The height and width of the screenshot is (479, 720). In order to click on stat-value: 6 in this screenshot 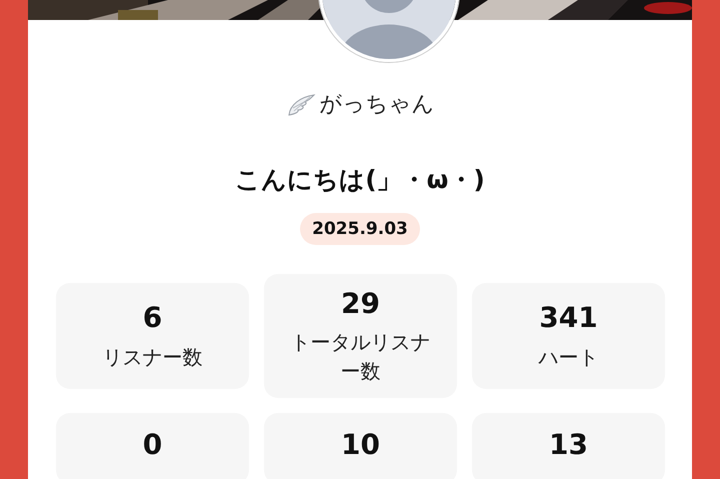, I will do `click(153, 318)`.